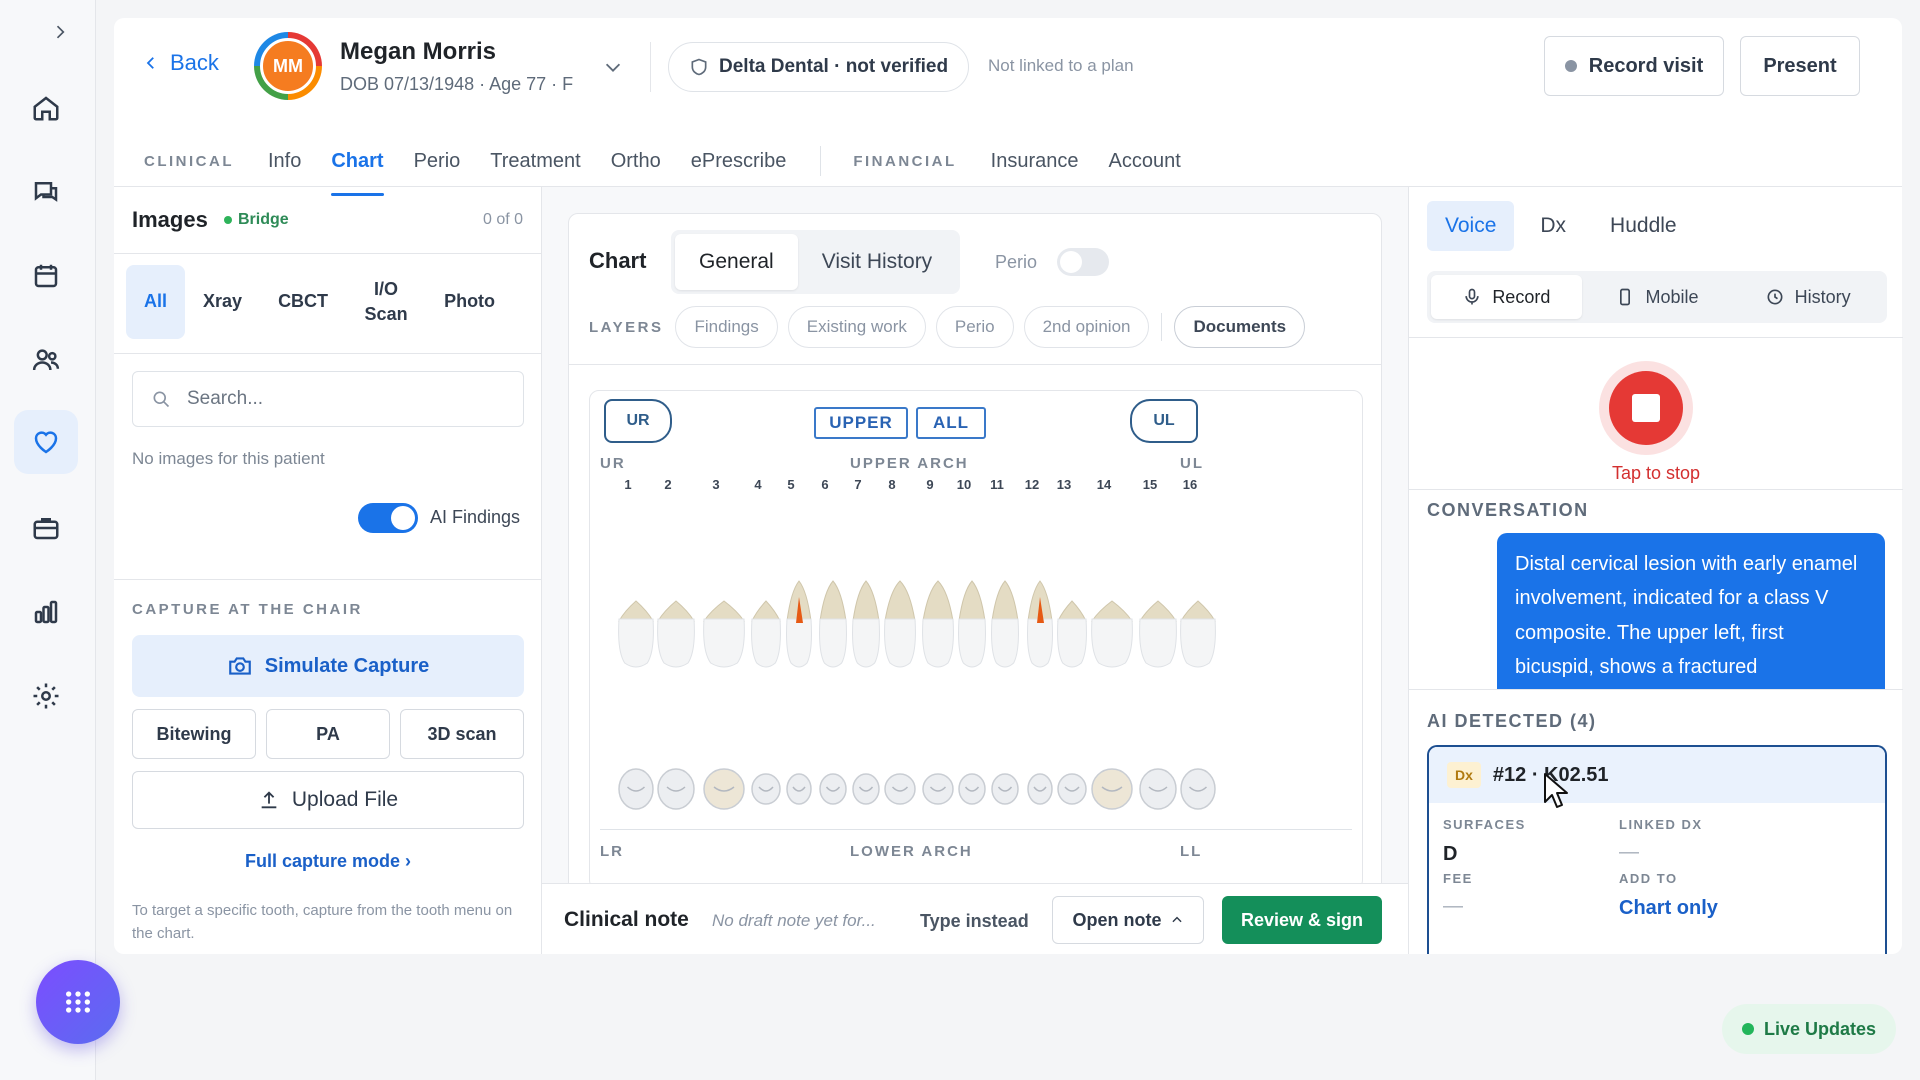  I want to click on layer-existing-work: Existing work, so click(856, 327).